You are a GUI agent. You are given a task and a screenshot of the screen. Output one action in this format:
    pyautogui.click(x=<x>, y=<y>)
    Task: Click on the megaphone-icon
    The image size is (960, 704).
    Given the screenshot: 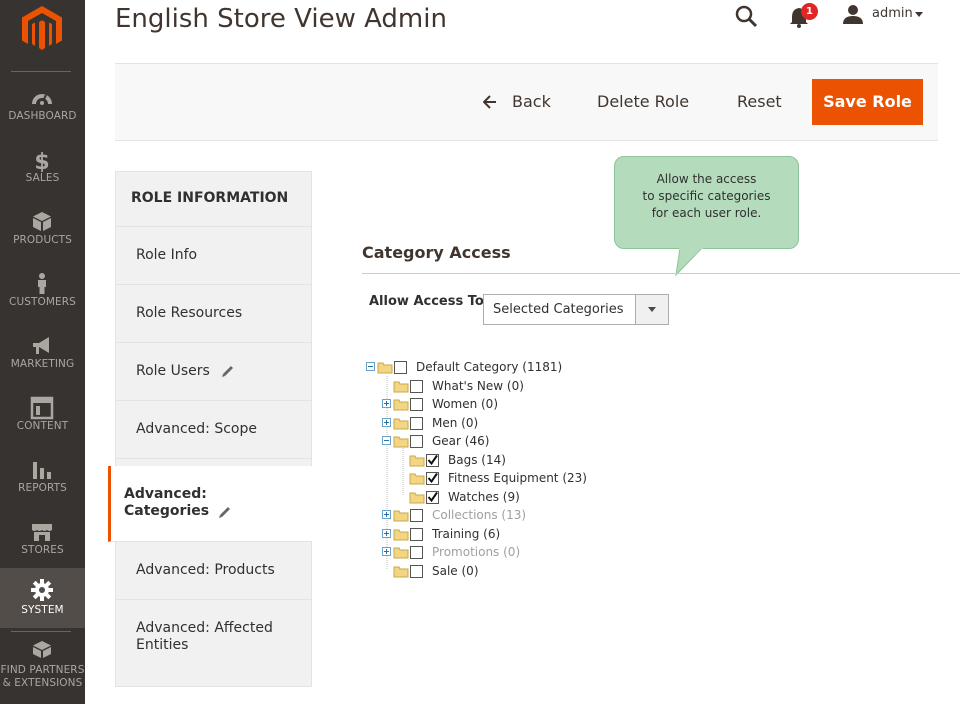 What is the action you would take?
    pyautogui.click(x=41, y=345)
    